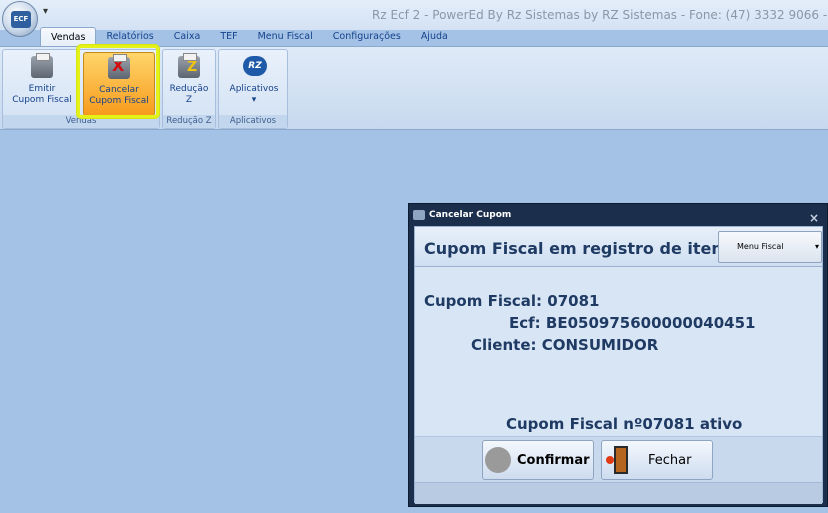  I want to click on reducao-label-1: Redução, so click(189, 89).